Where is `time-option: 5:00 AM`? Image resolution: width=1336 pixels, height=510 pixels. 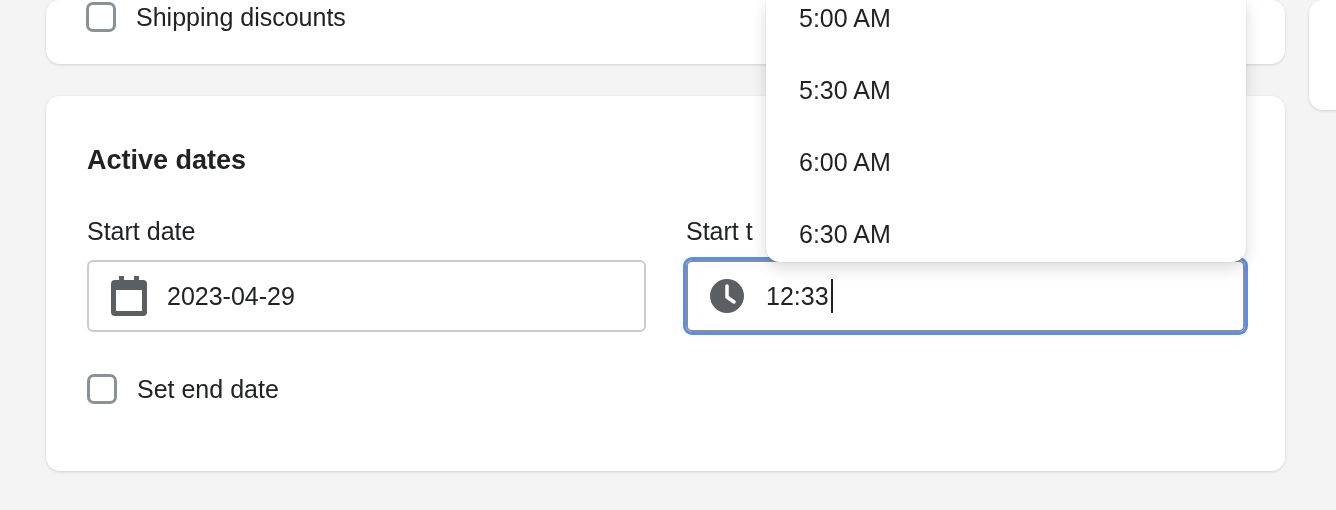 time-option: 5:00 AM is located at coordinates (1006, 27).